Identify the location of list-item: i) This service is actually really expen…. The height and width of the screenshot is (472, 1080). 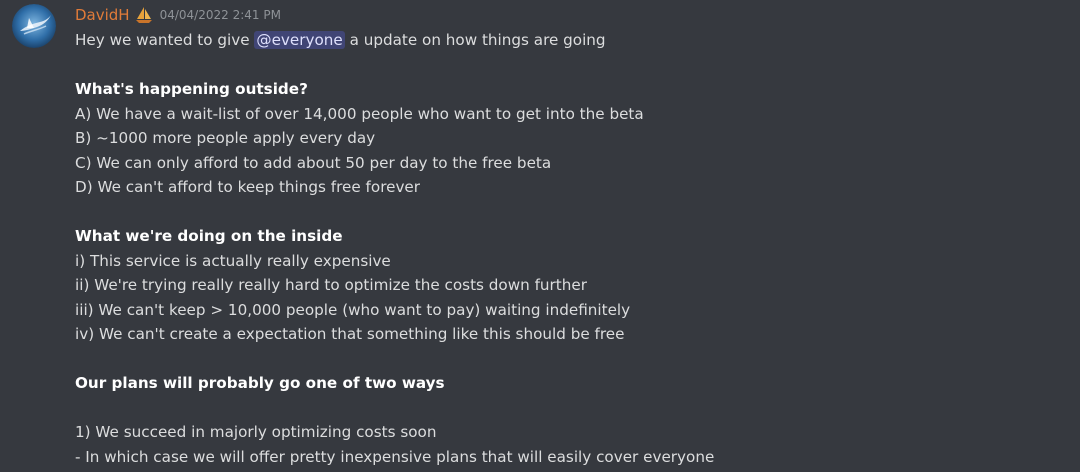
(233, 260).